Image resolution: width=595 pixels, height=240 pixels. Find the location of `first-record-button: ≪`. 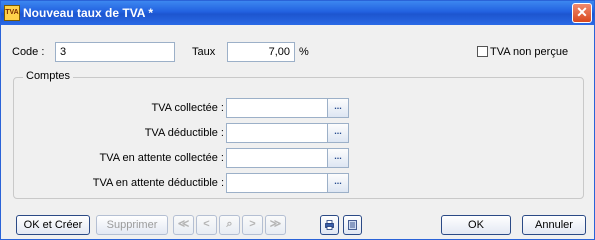

first-record-button: ≪ is located at coordinates (183, 225).